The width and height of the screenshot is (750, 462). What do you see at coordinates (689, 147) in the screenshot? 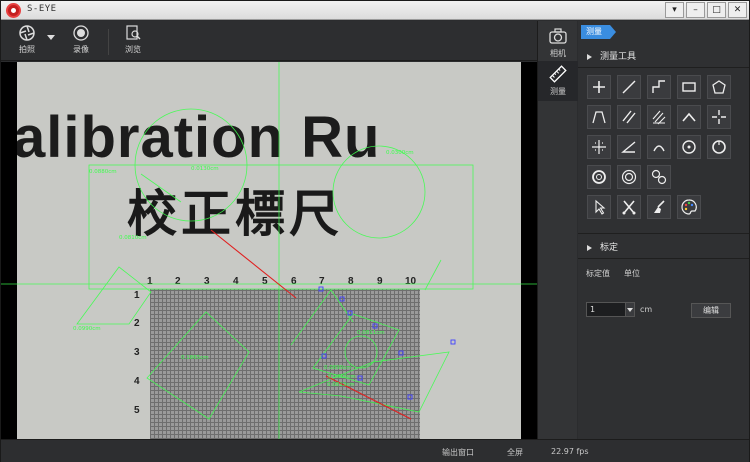
I see `tool-circle-center` at bounding box center [689, 147].